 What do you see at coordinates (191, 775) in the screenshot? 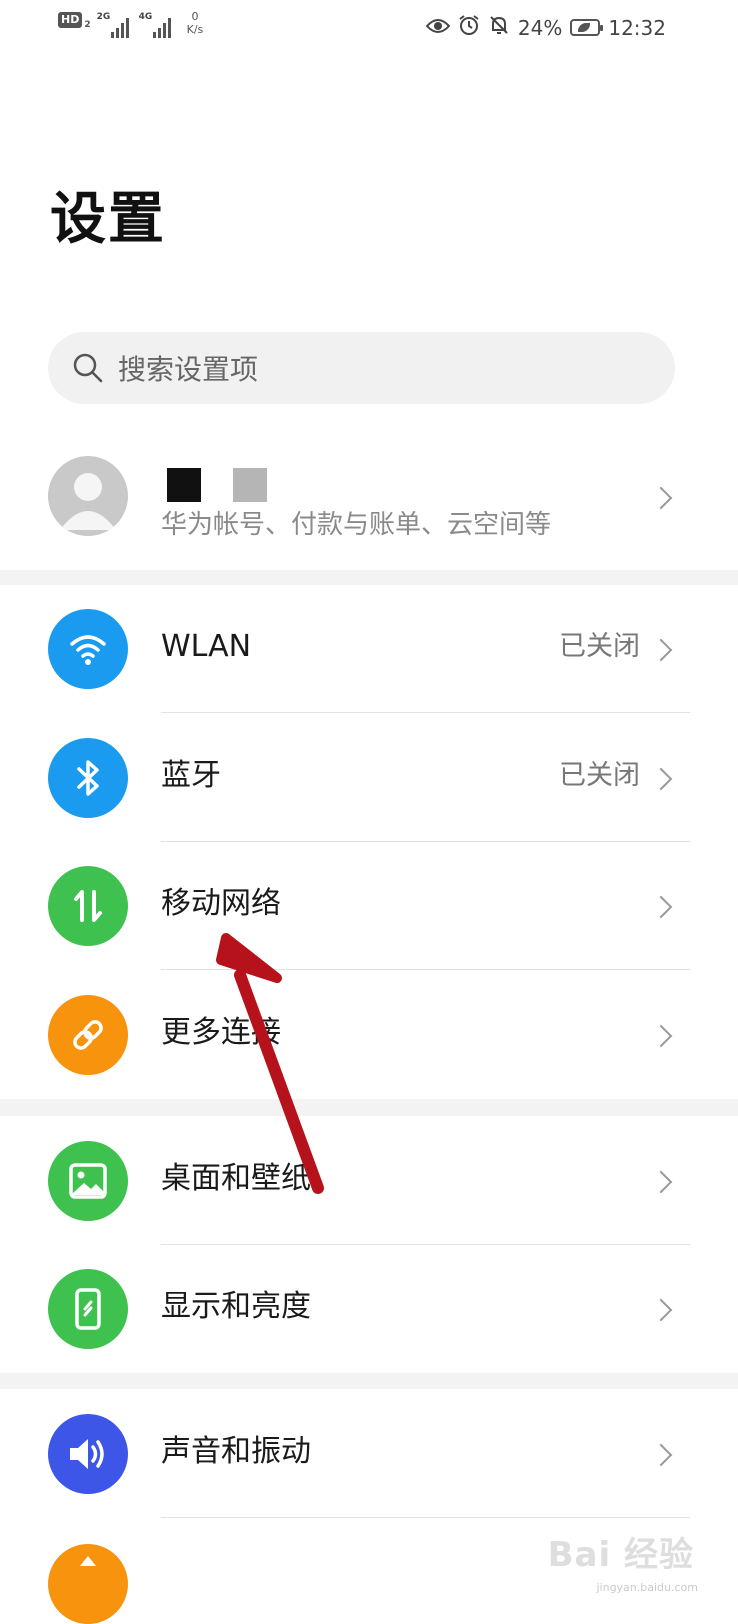
I see `settings-item-label: 蓝牙` at bounding box center [191, 775].